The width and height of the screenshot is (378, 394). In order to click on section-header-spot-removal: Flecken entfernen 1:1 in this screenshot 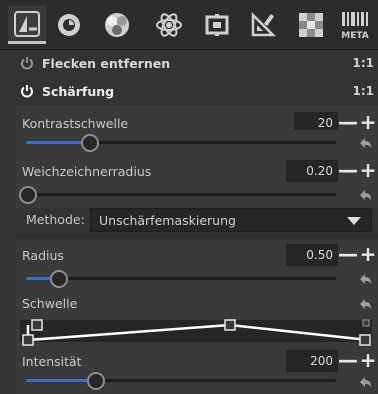, I will do `click(189, 63)`.